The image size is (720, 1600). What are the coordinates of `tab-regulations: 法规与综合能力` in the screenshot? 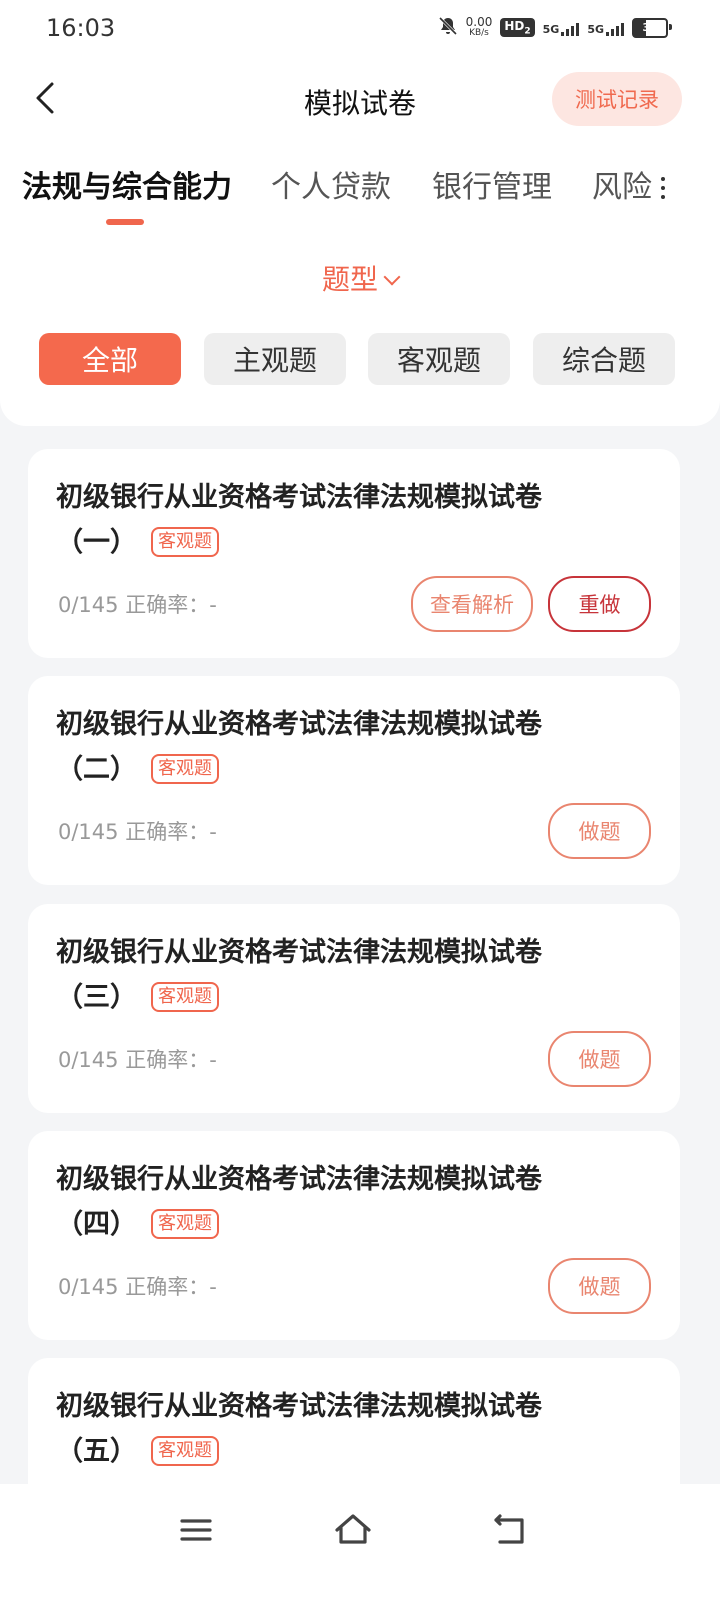 It's located at (127, 184).